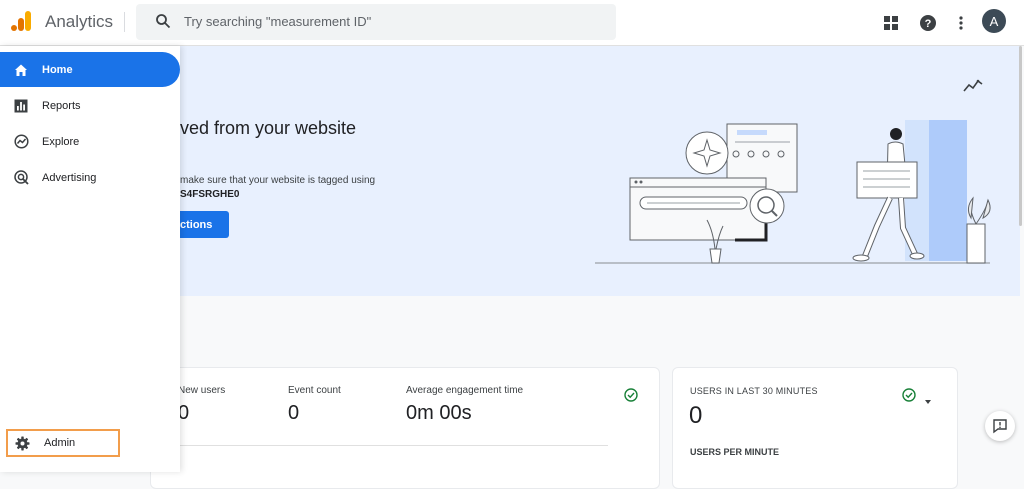  Describe the element at coordinates (21, 106) in the screenshot. I see `reports-icon` at that location.